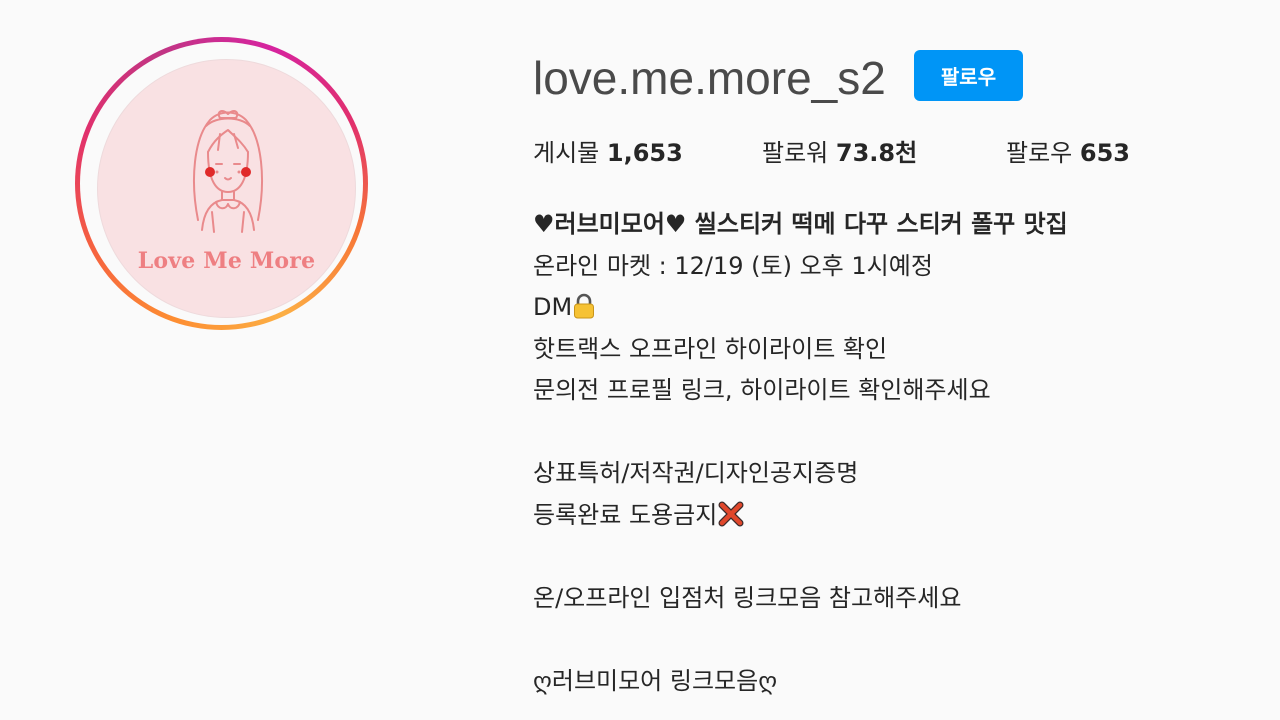 This screenshot has height=720, width=1280. What do you see at coordinates (1039, 153) in the screenshot?
I see `following-label: 팔로우` at bounding box center [1039, 153].